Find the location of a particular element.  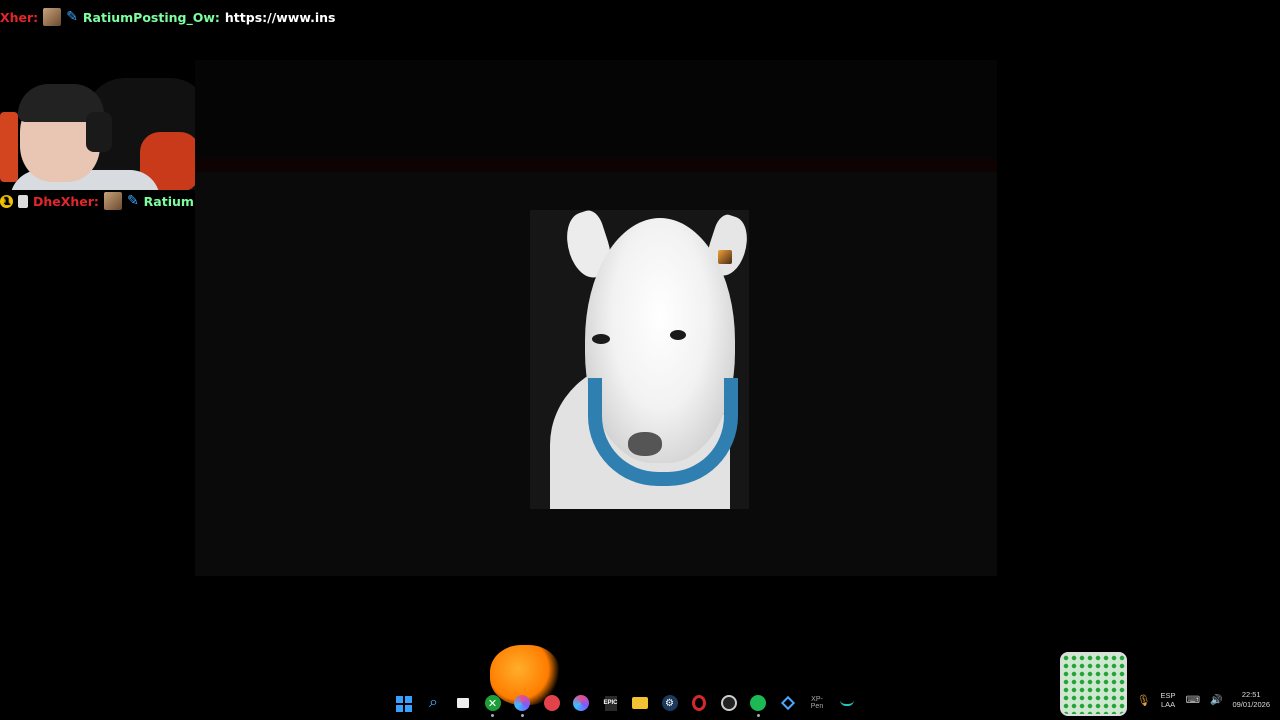

chrome-icon is located at coordinates (522, 703).